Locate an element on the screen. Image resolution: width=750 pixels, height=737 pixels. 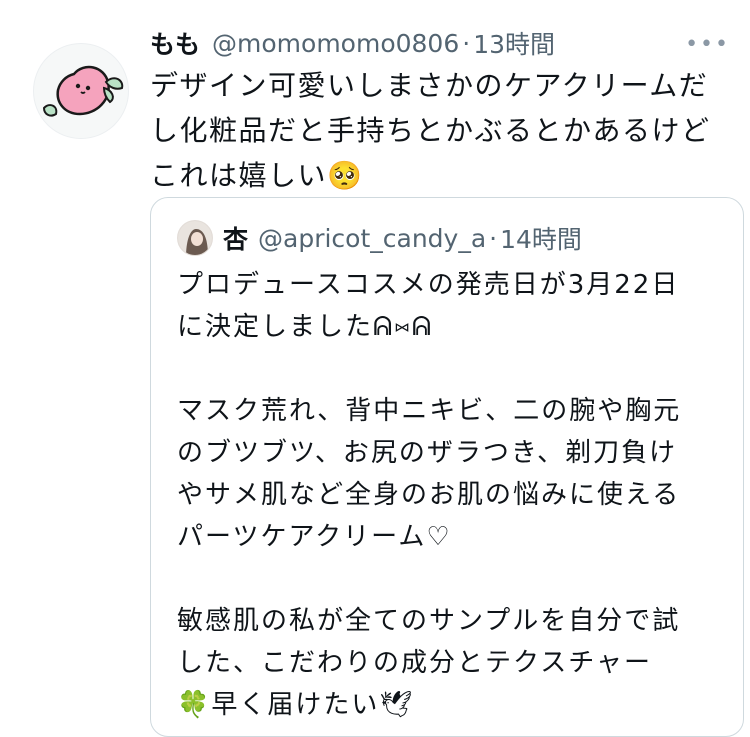
quote-timestamp: 14時間 is located at coordinates (541, 238).